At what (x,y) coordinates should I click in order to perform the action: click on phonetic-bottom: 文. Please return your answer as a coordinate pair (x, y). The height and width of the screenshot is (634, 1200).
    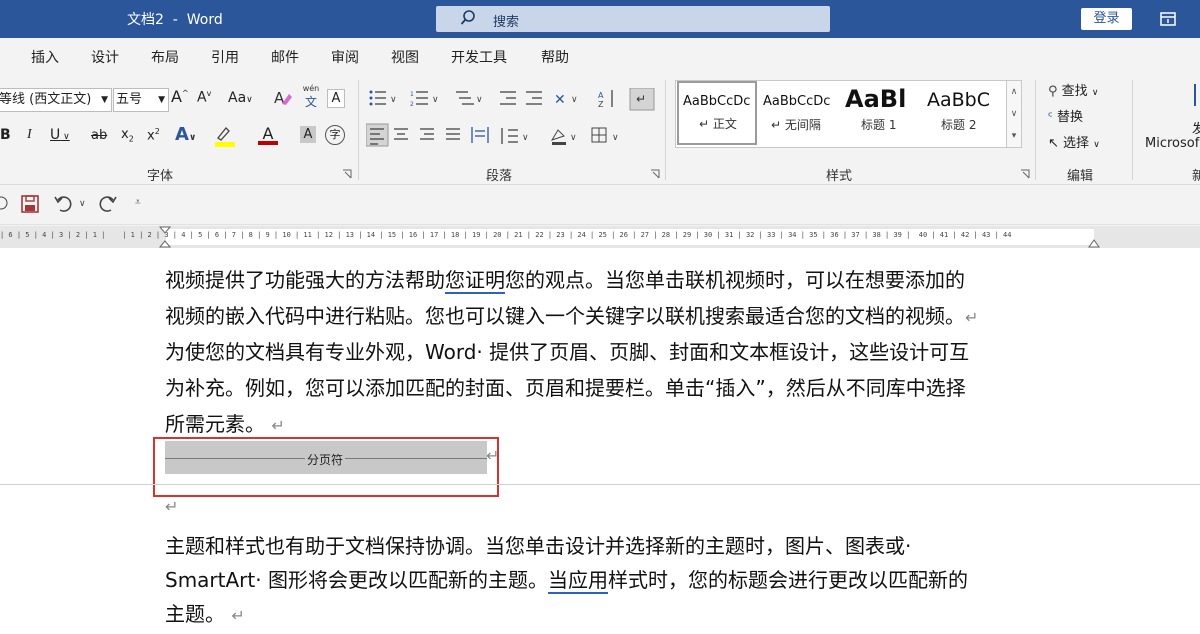
    Looking at the image, I should click on (310, 102).